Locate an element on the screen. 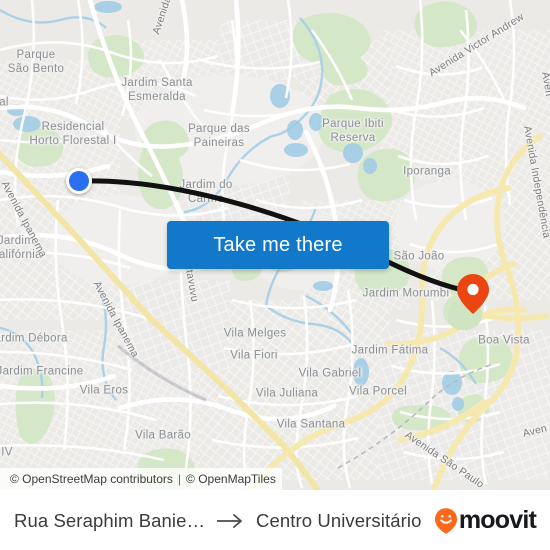 The image size is (550, 550). attribution-tiles: © OpenMapTiles is located at coordinates (231, 479).